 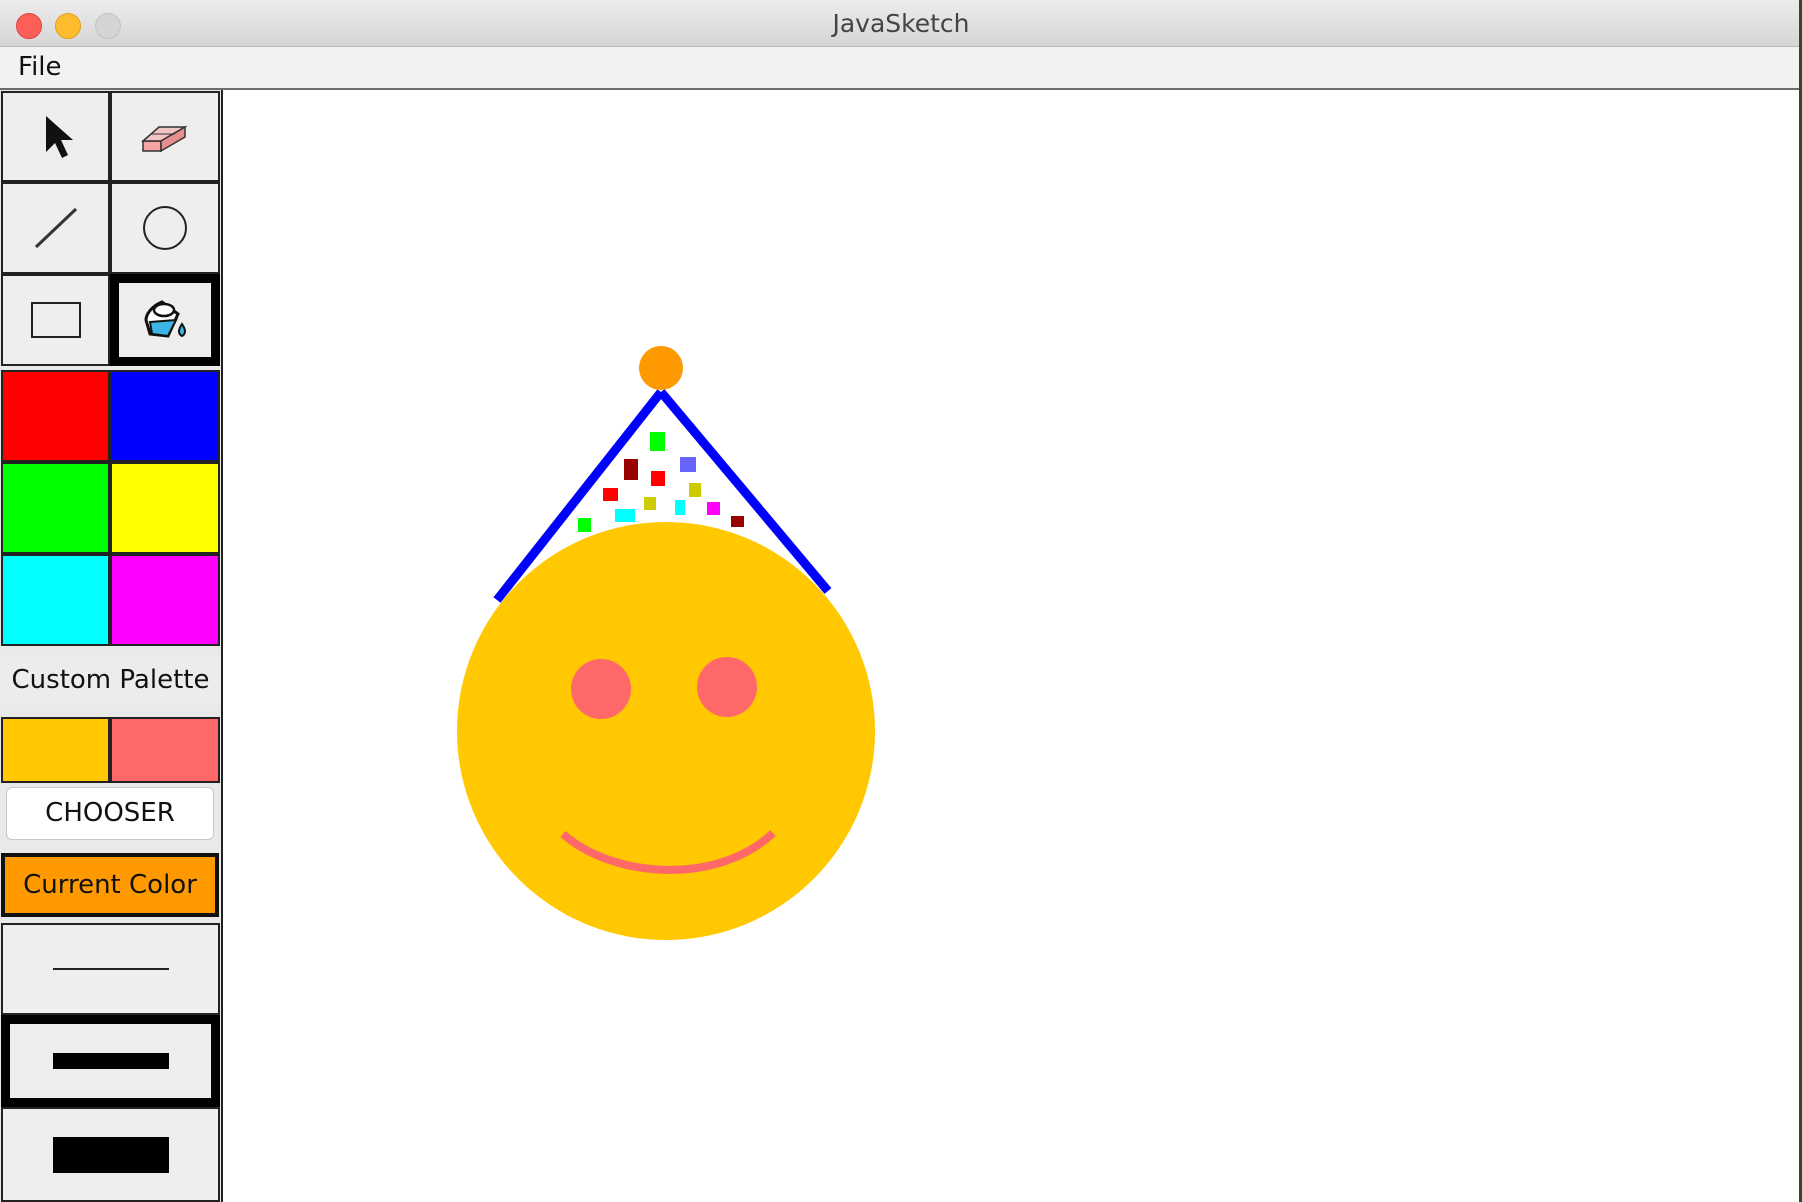 What do you see at coordinates (165, 750) in the screenshot?
I see `custom-color-2-swatch` at bounding box center [165, 750].